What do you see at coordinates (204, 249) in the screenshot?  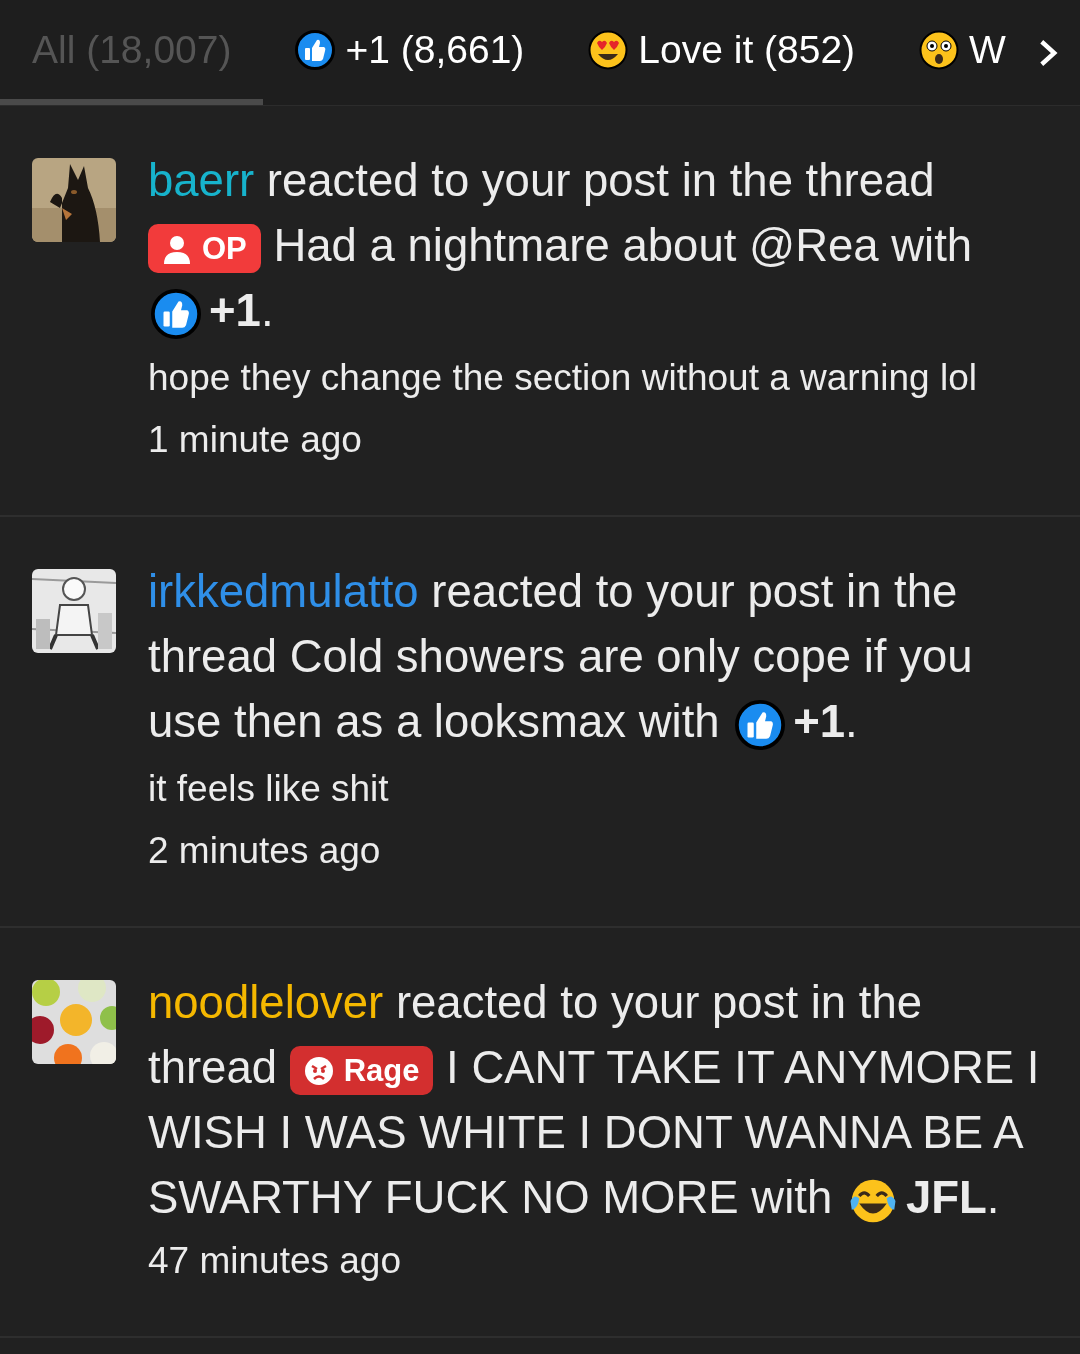 I see `prefix-badge: OP` at bounding box center [204, 249].